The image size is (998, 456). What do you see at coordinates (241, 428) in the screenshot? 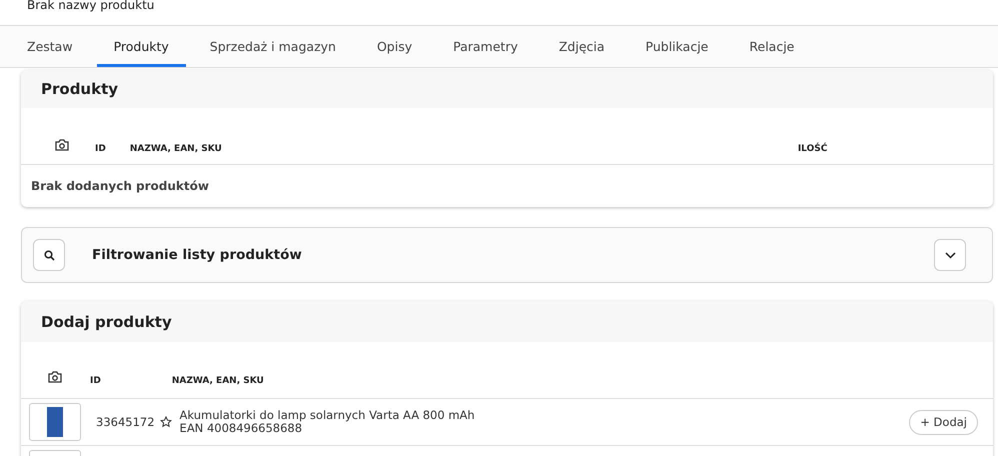
I see `product-ean: EAN 4008496658688` at bounding box center [241, 428].